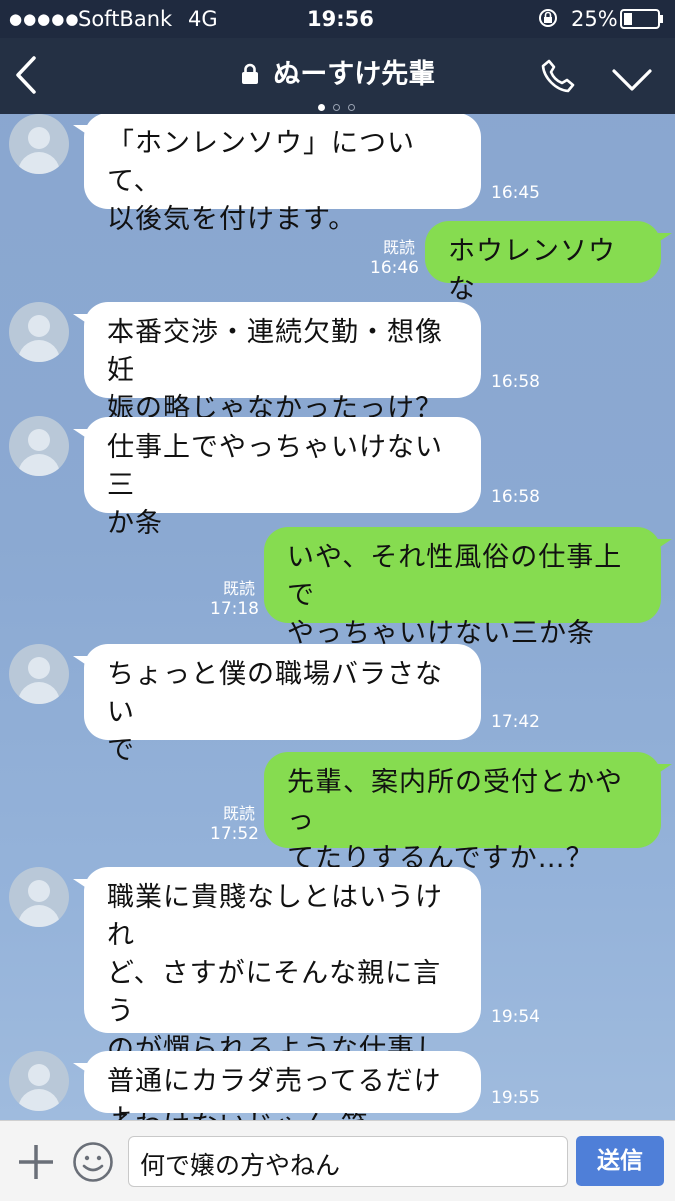 The height and width of the screenshot is (1201, 675). What do you see at coordinates (348, 1161) in the screenshot?
I see `message-input: 何で嬢の方やねん` at bounding box center [348, 1161].